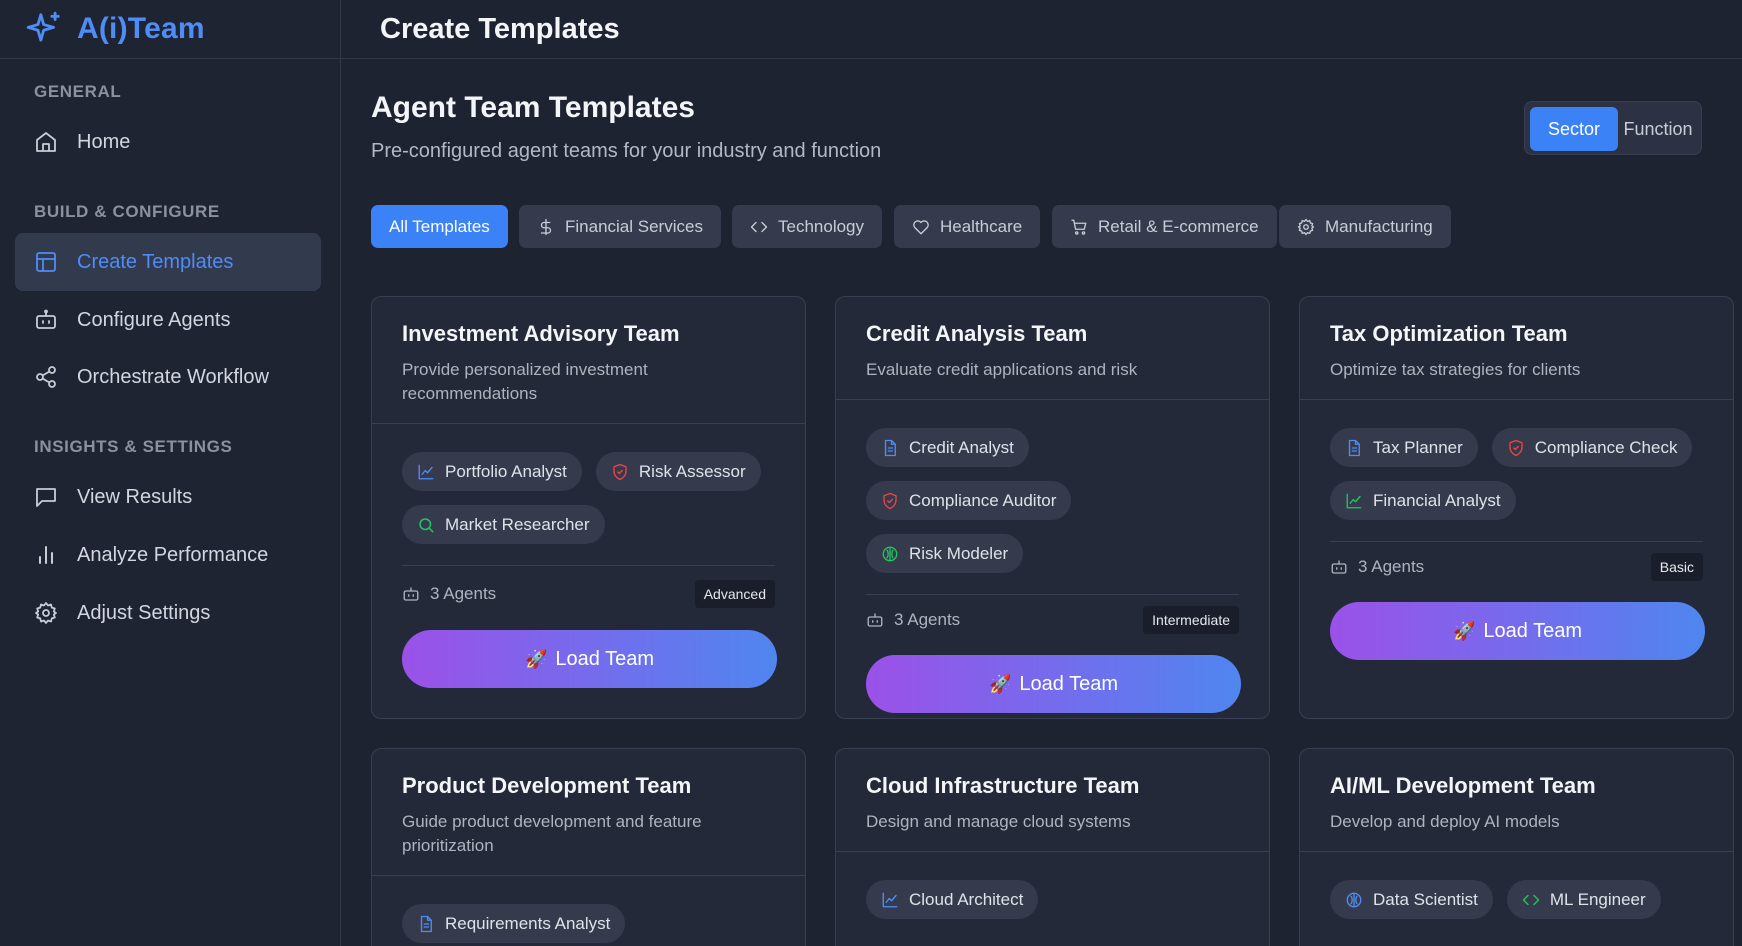  I want to click on filter-retail-ecommerce: Retail & E-commerce, so click(1164, 226).